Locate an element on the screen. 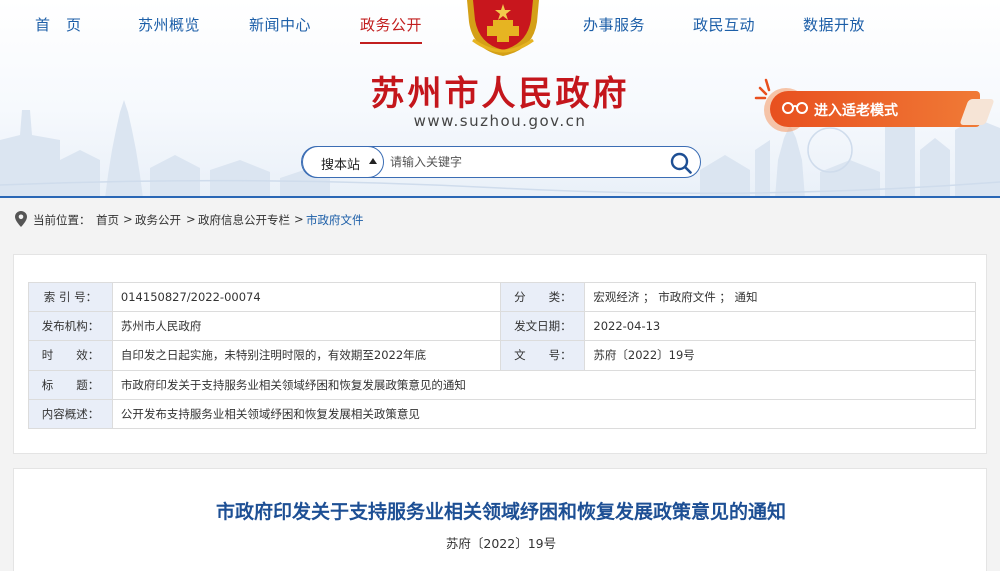 The image size is (1000, 571). search-icon is located at coordinates (681, 163).